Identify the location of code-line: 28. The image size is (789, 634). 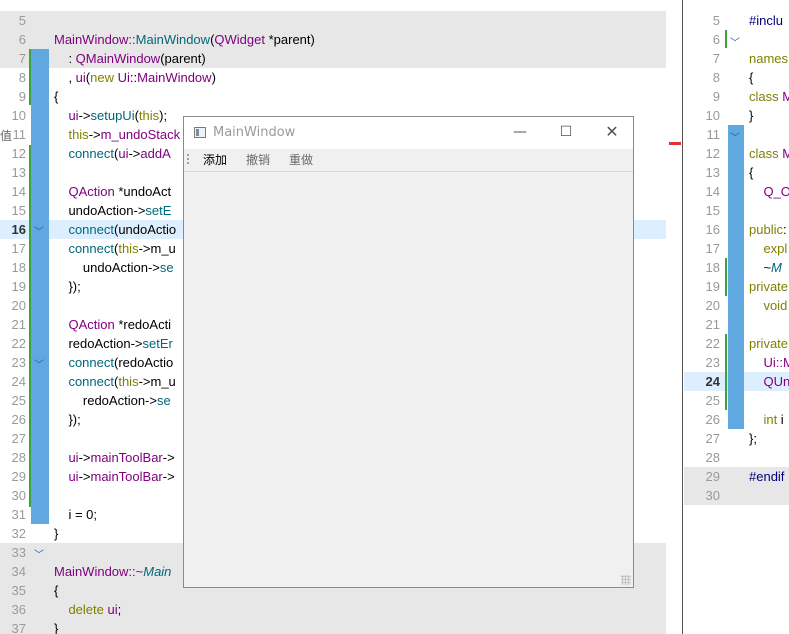
(736, 457).